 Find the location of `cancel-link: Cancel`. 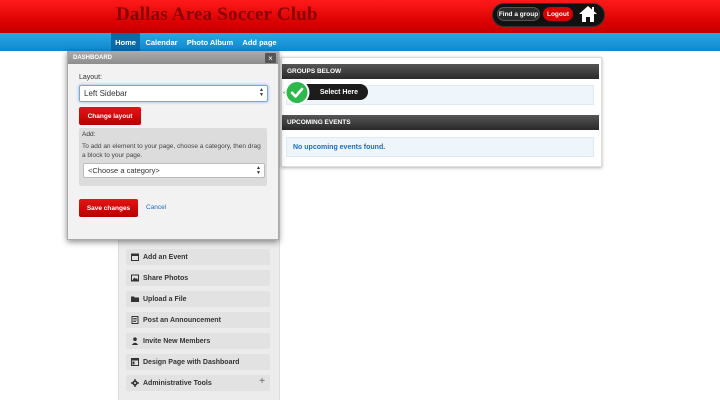

cancel-link: Cancel is located at coordinates (156, 207).